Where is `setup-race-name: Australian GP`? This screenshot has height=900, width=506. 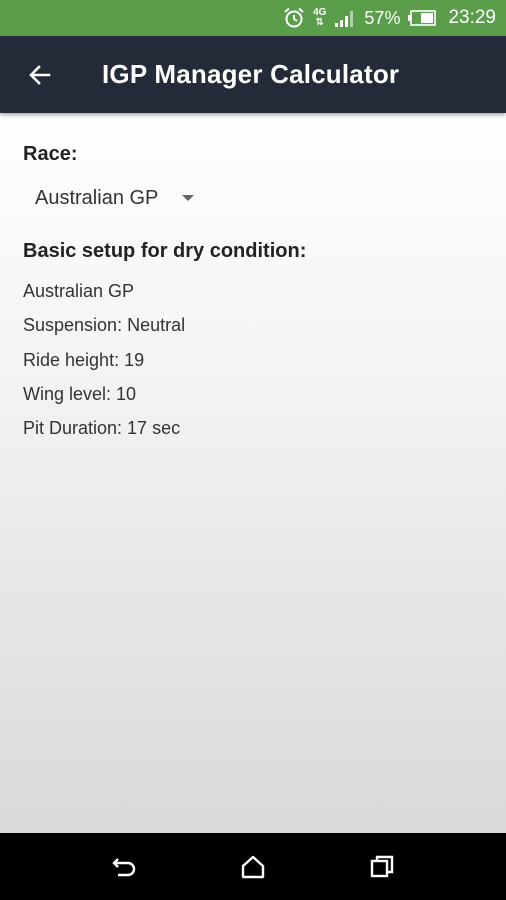 setup-race-name: Australian GP is located at coordinates (79, 291).